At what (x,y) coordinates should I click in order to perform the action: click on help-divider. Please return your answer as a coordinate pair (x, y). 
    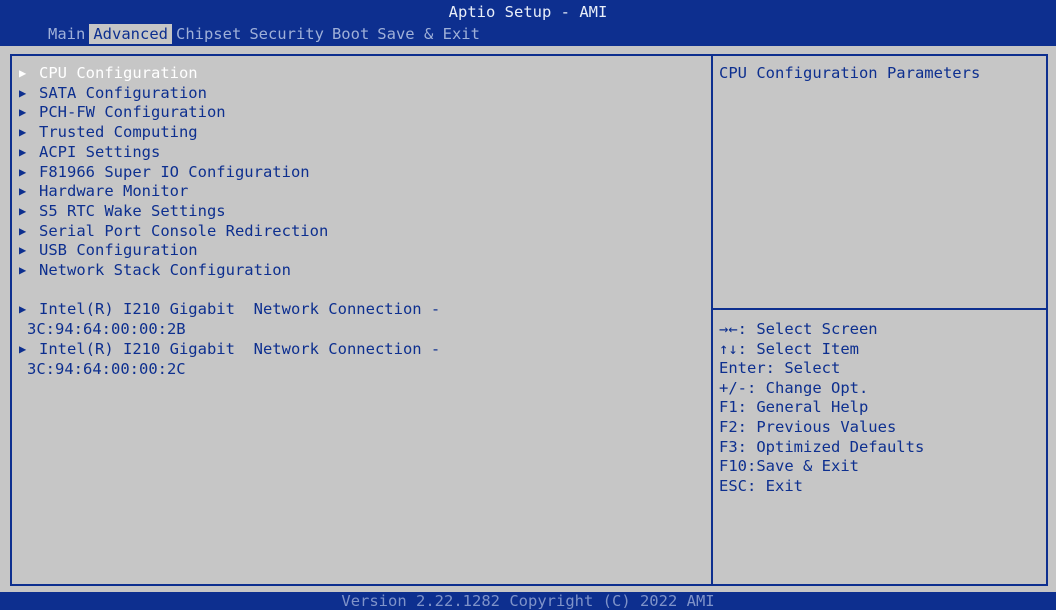
    Looking at the image, I should click on (880, 309).